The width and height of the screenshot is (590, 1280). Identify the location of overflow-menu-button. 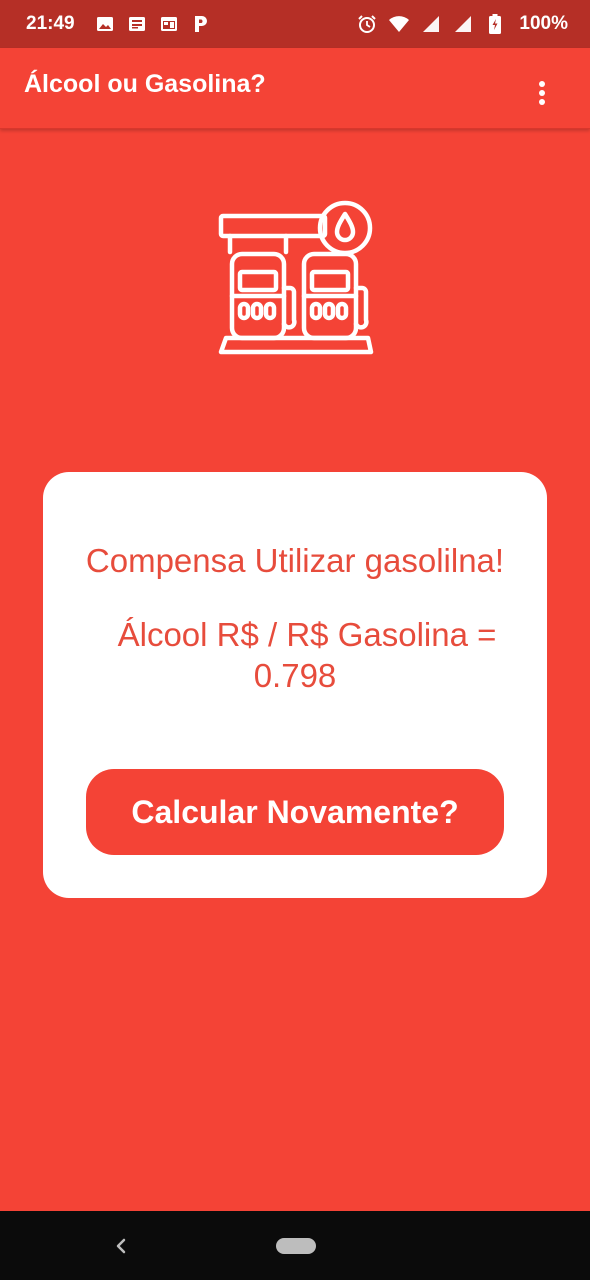
(542, 93).